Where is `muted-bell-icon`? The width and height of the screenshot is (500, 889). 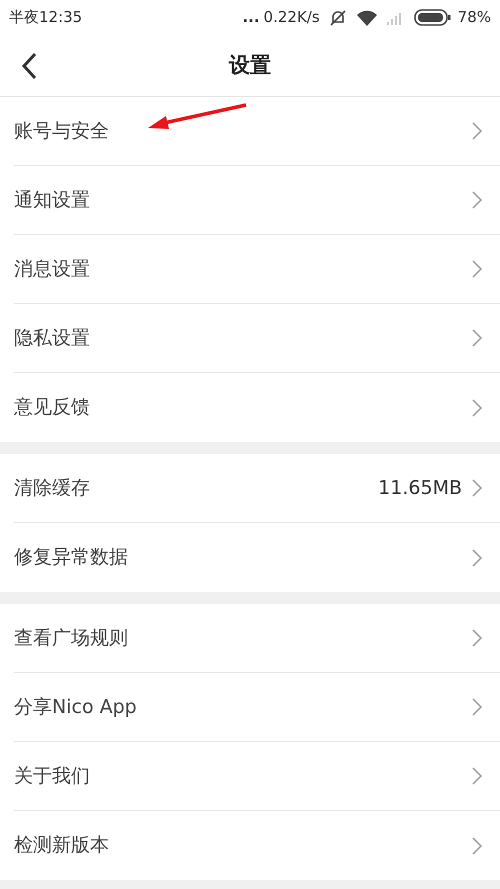
muted-bell-icon is located at coordinates (338, 18).